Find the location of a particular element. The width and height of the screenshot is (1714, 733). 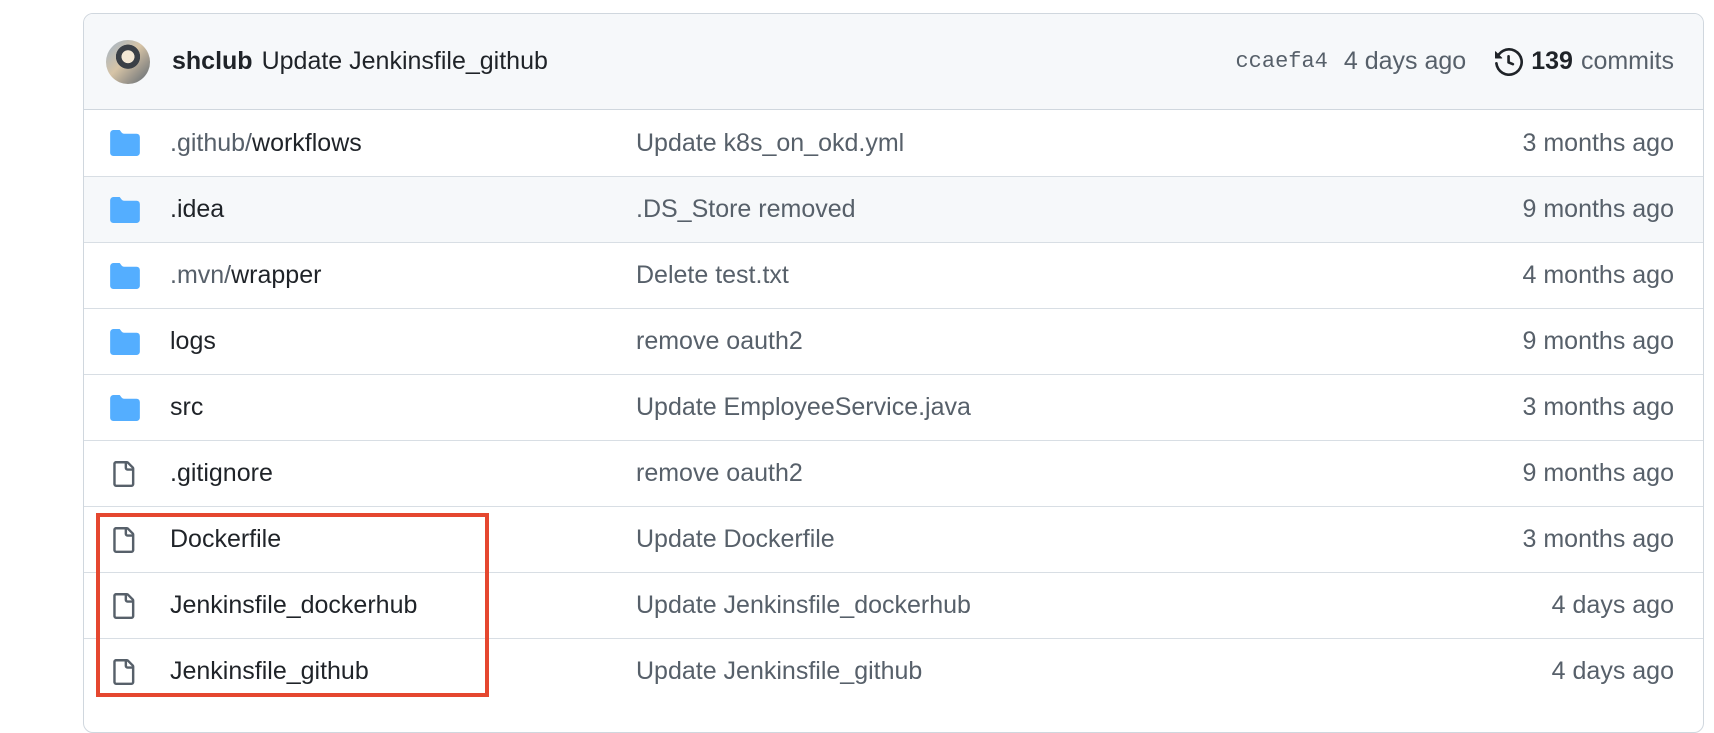

file-commit-message-link: Update Jenkinsfile_github is located at coordinates (1025, 671).